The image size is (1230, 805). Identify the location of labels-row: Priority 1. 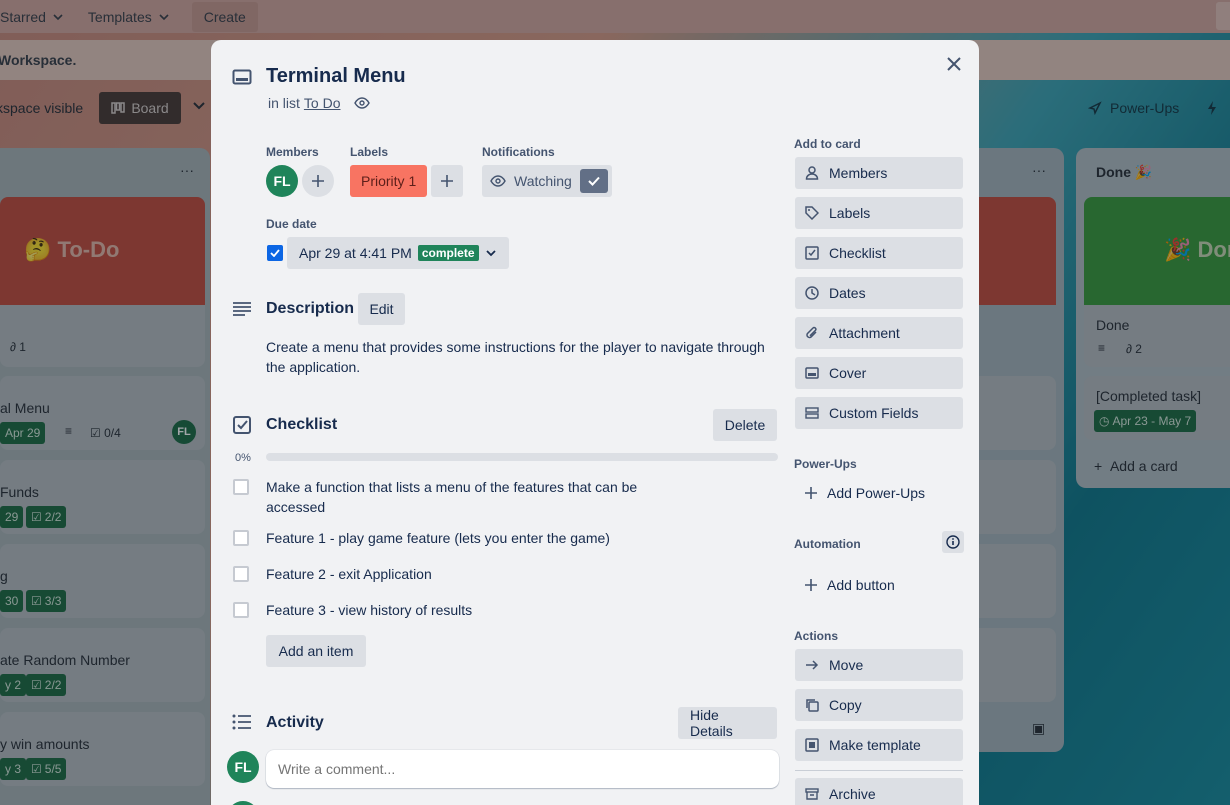
(407, 181).